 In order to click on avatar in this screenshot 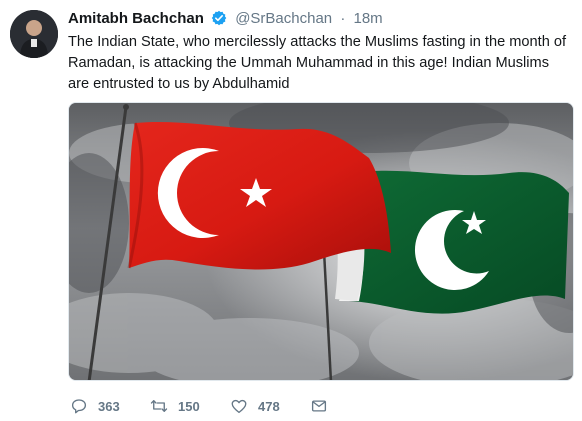, I will do `click(34, 34)`.